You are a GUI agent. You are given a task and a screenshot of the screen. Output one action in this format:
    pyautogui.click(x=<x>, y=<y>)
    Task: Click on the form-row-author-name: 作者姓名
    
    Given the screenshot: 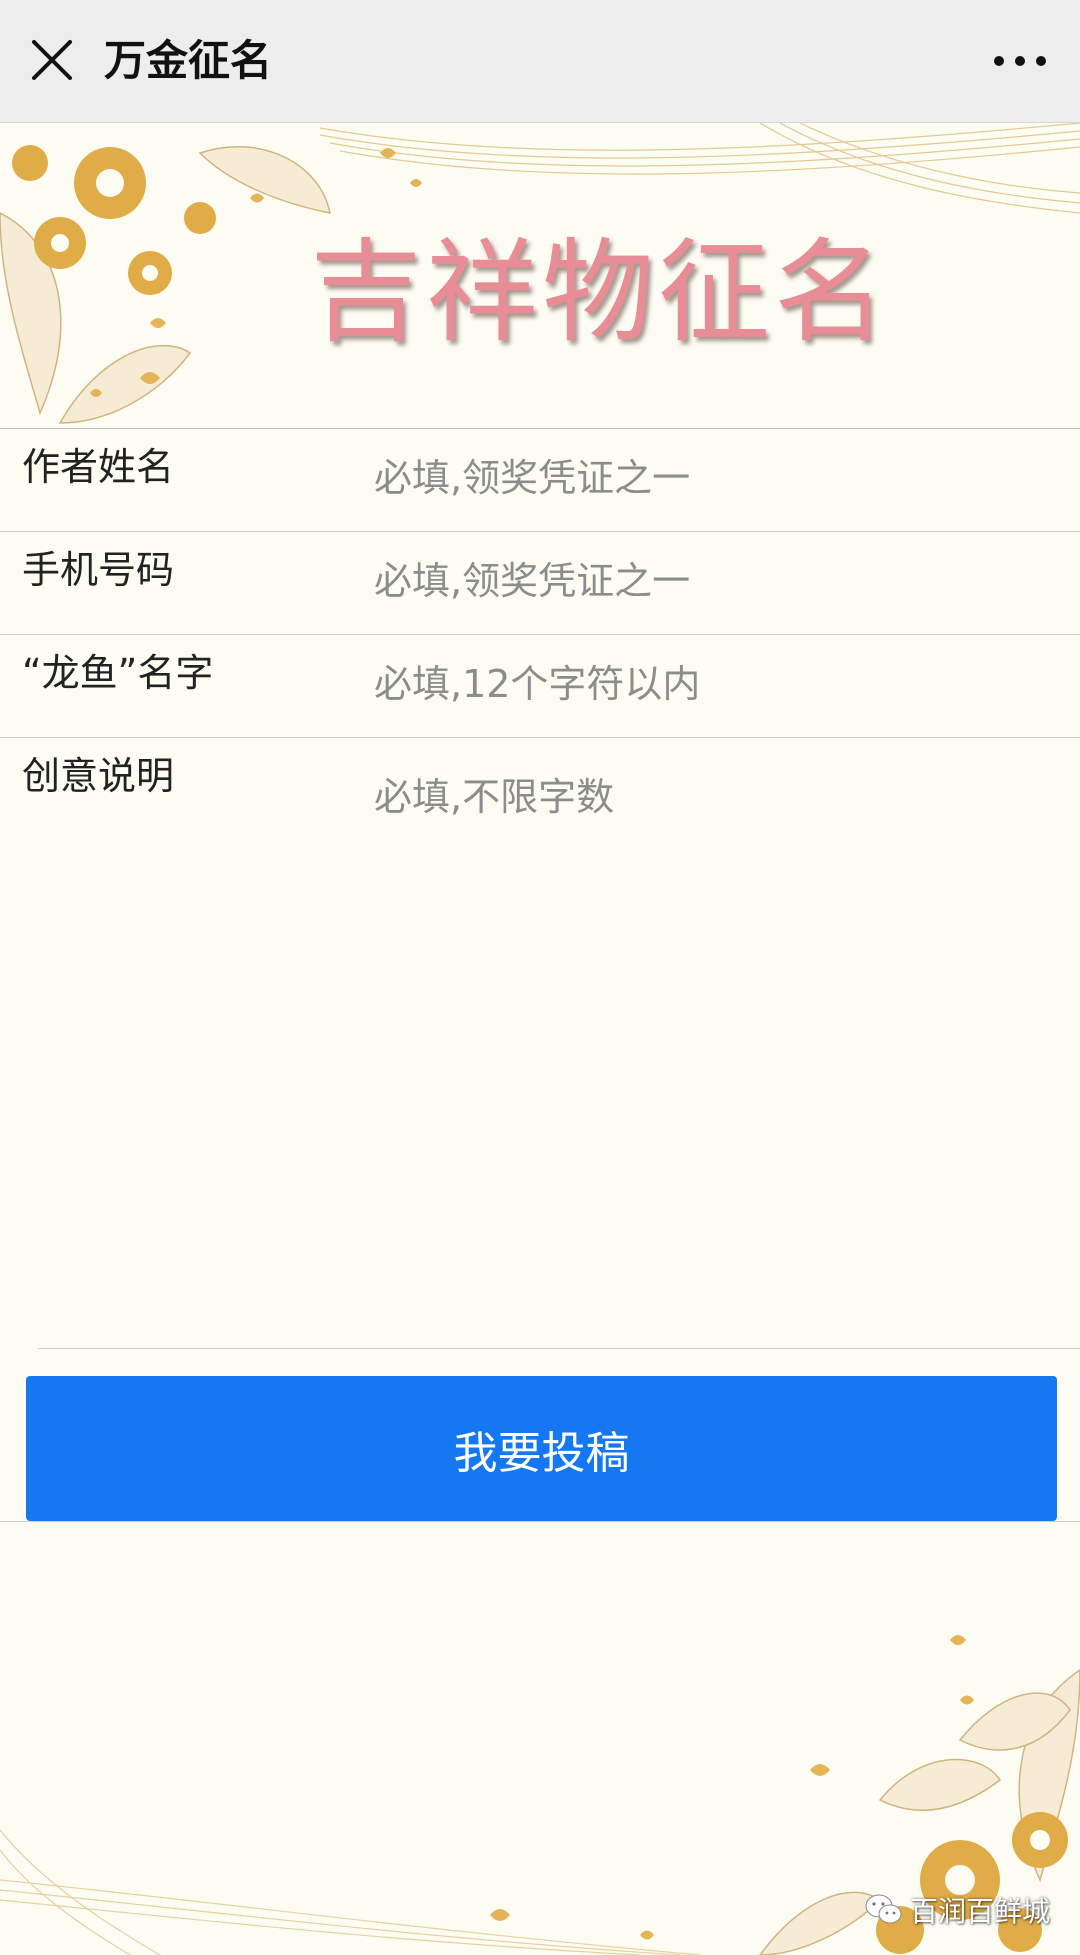 What is the action you would take?
    pyautogui.click(x=540, y=479)
    